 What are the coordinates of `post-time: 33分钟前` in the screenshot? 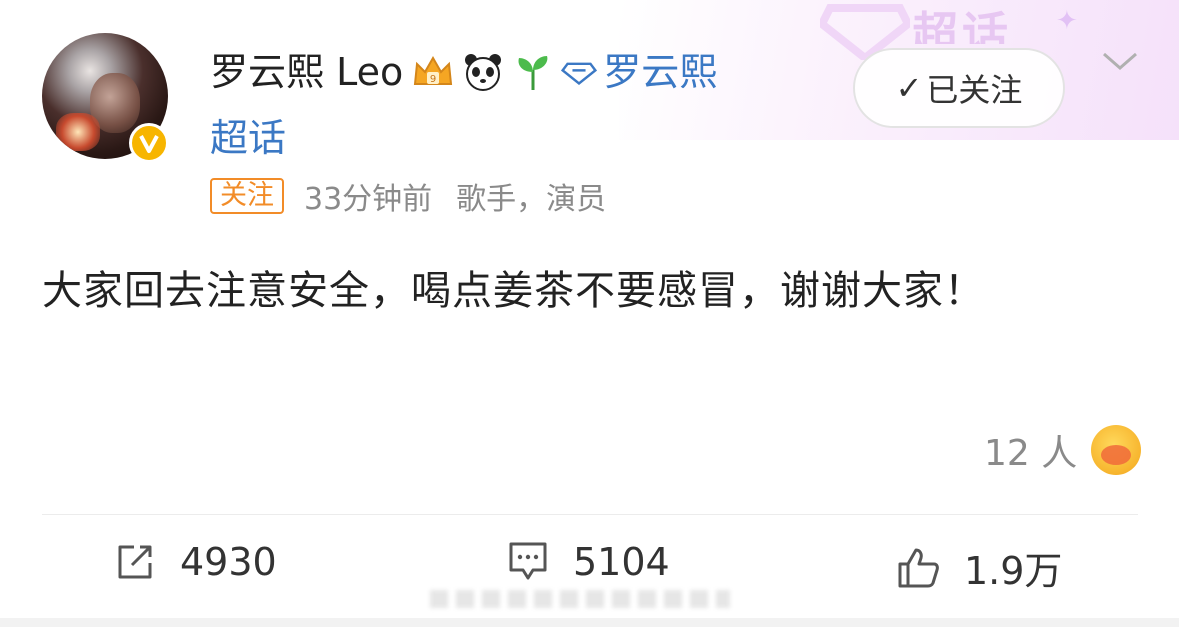 It's located at (368, 199).